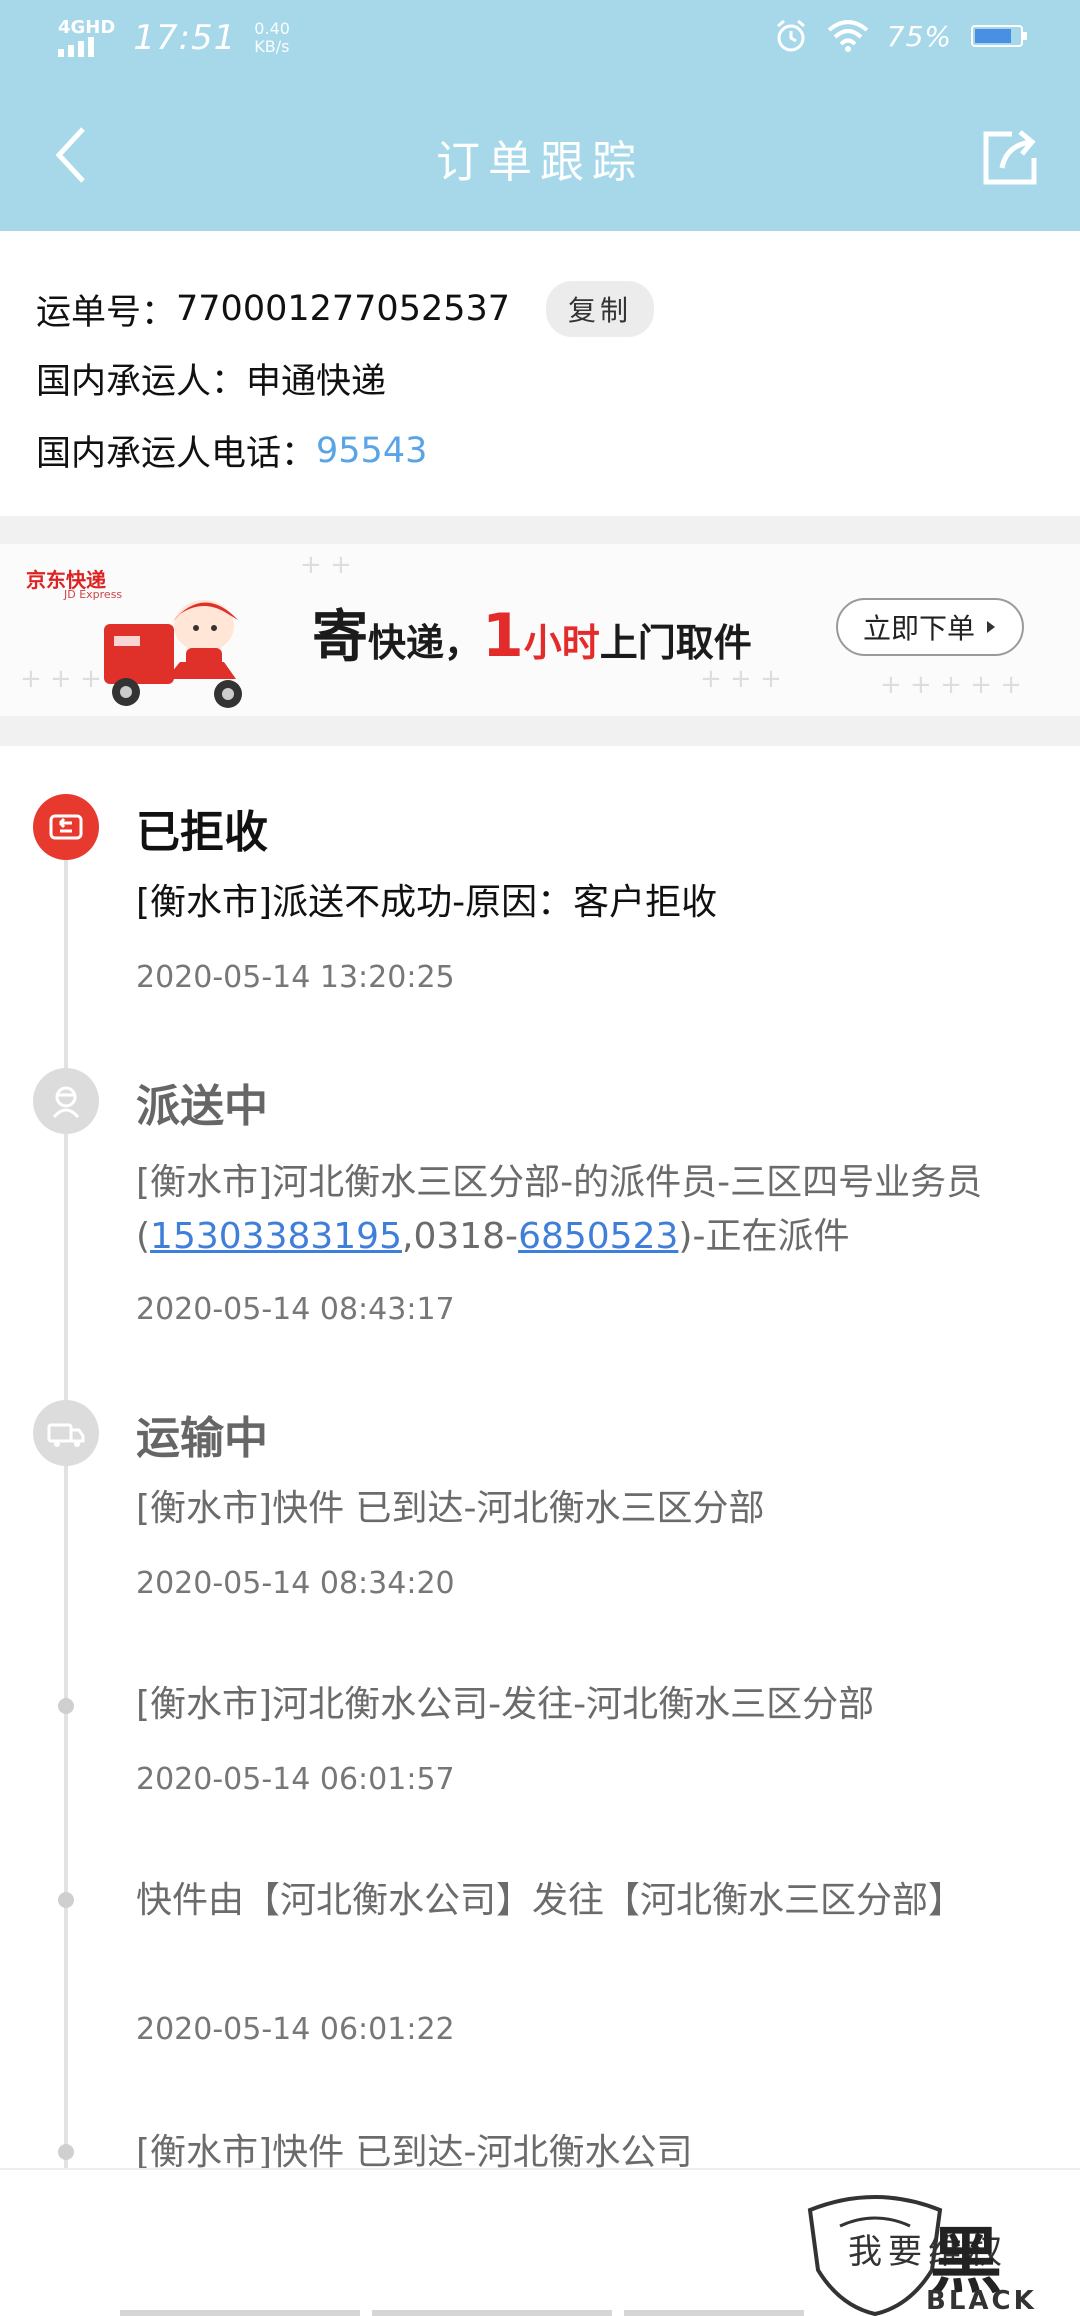 This screenshot has height=2316, width=1080. I want to click on event-status: 运输中, so click(202, 1438).